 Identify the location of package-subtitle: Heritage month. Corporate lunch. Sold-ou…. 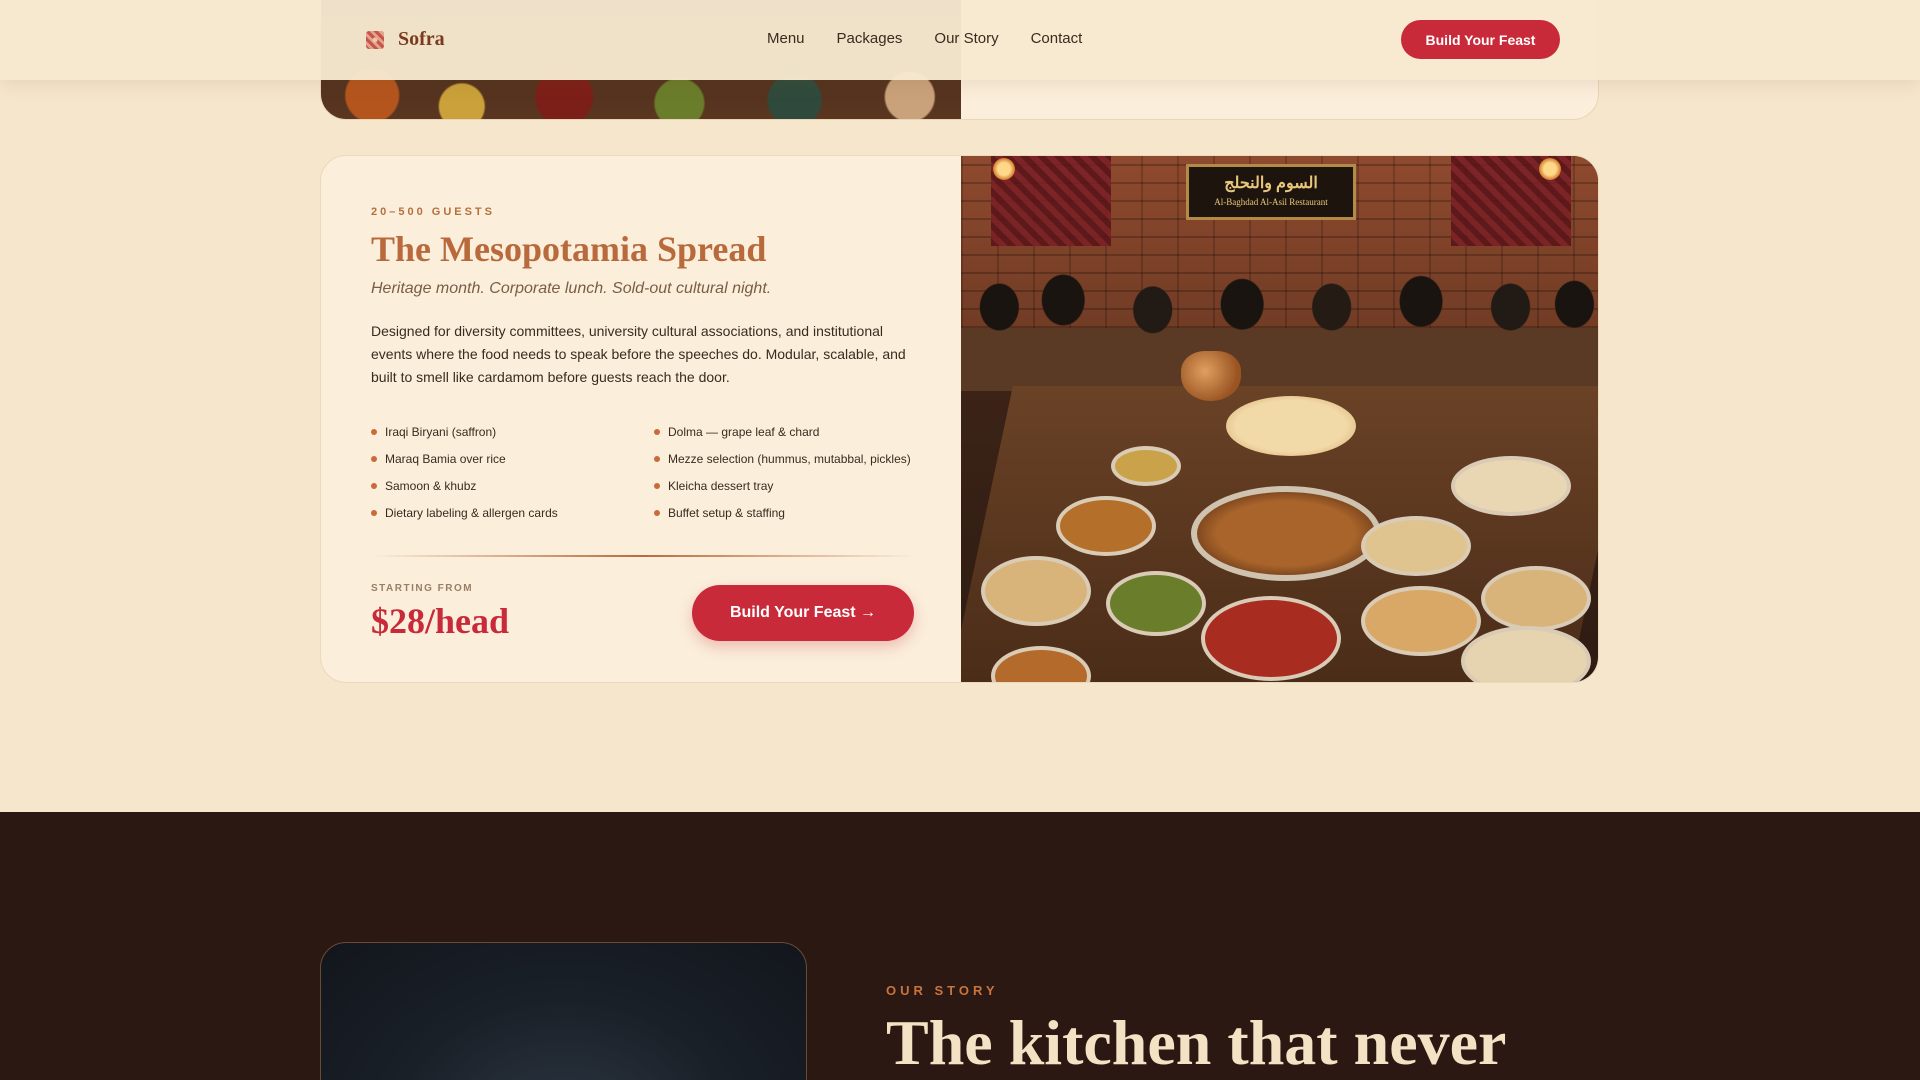
(571, 288).